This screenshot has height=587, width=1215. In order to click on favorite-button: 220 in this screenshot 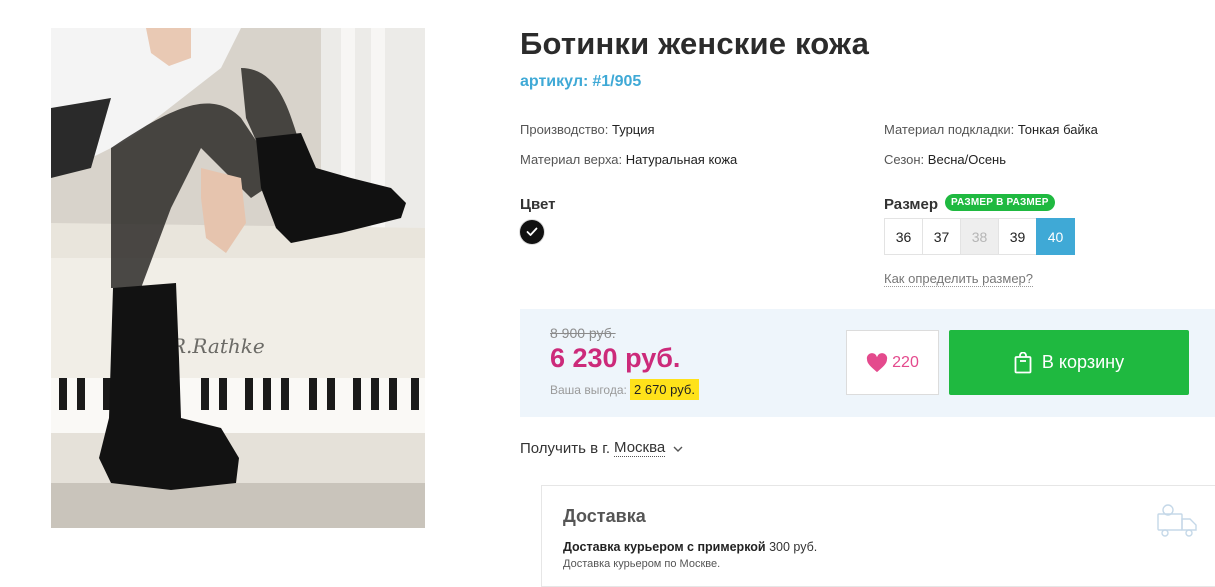, I will do `click(892, 362)`.